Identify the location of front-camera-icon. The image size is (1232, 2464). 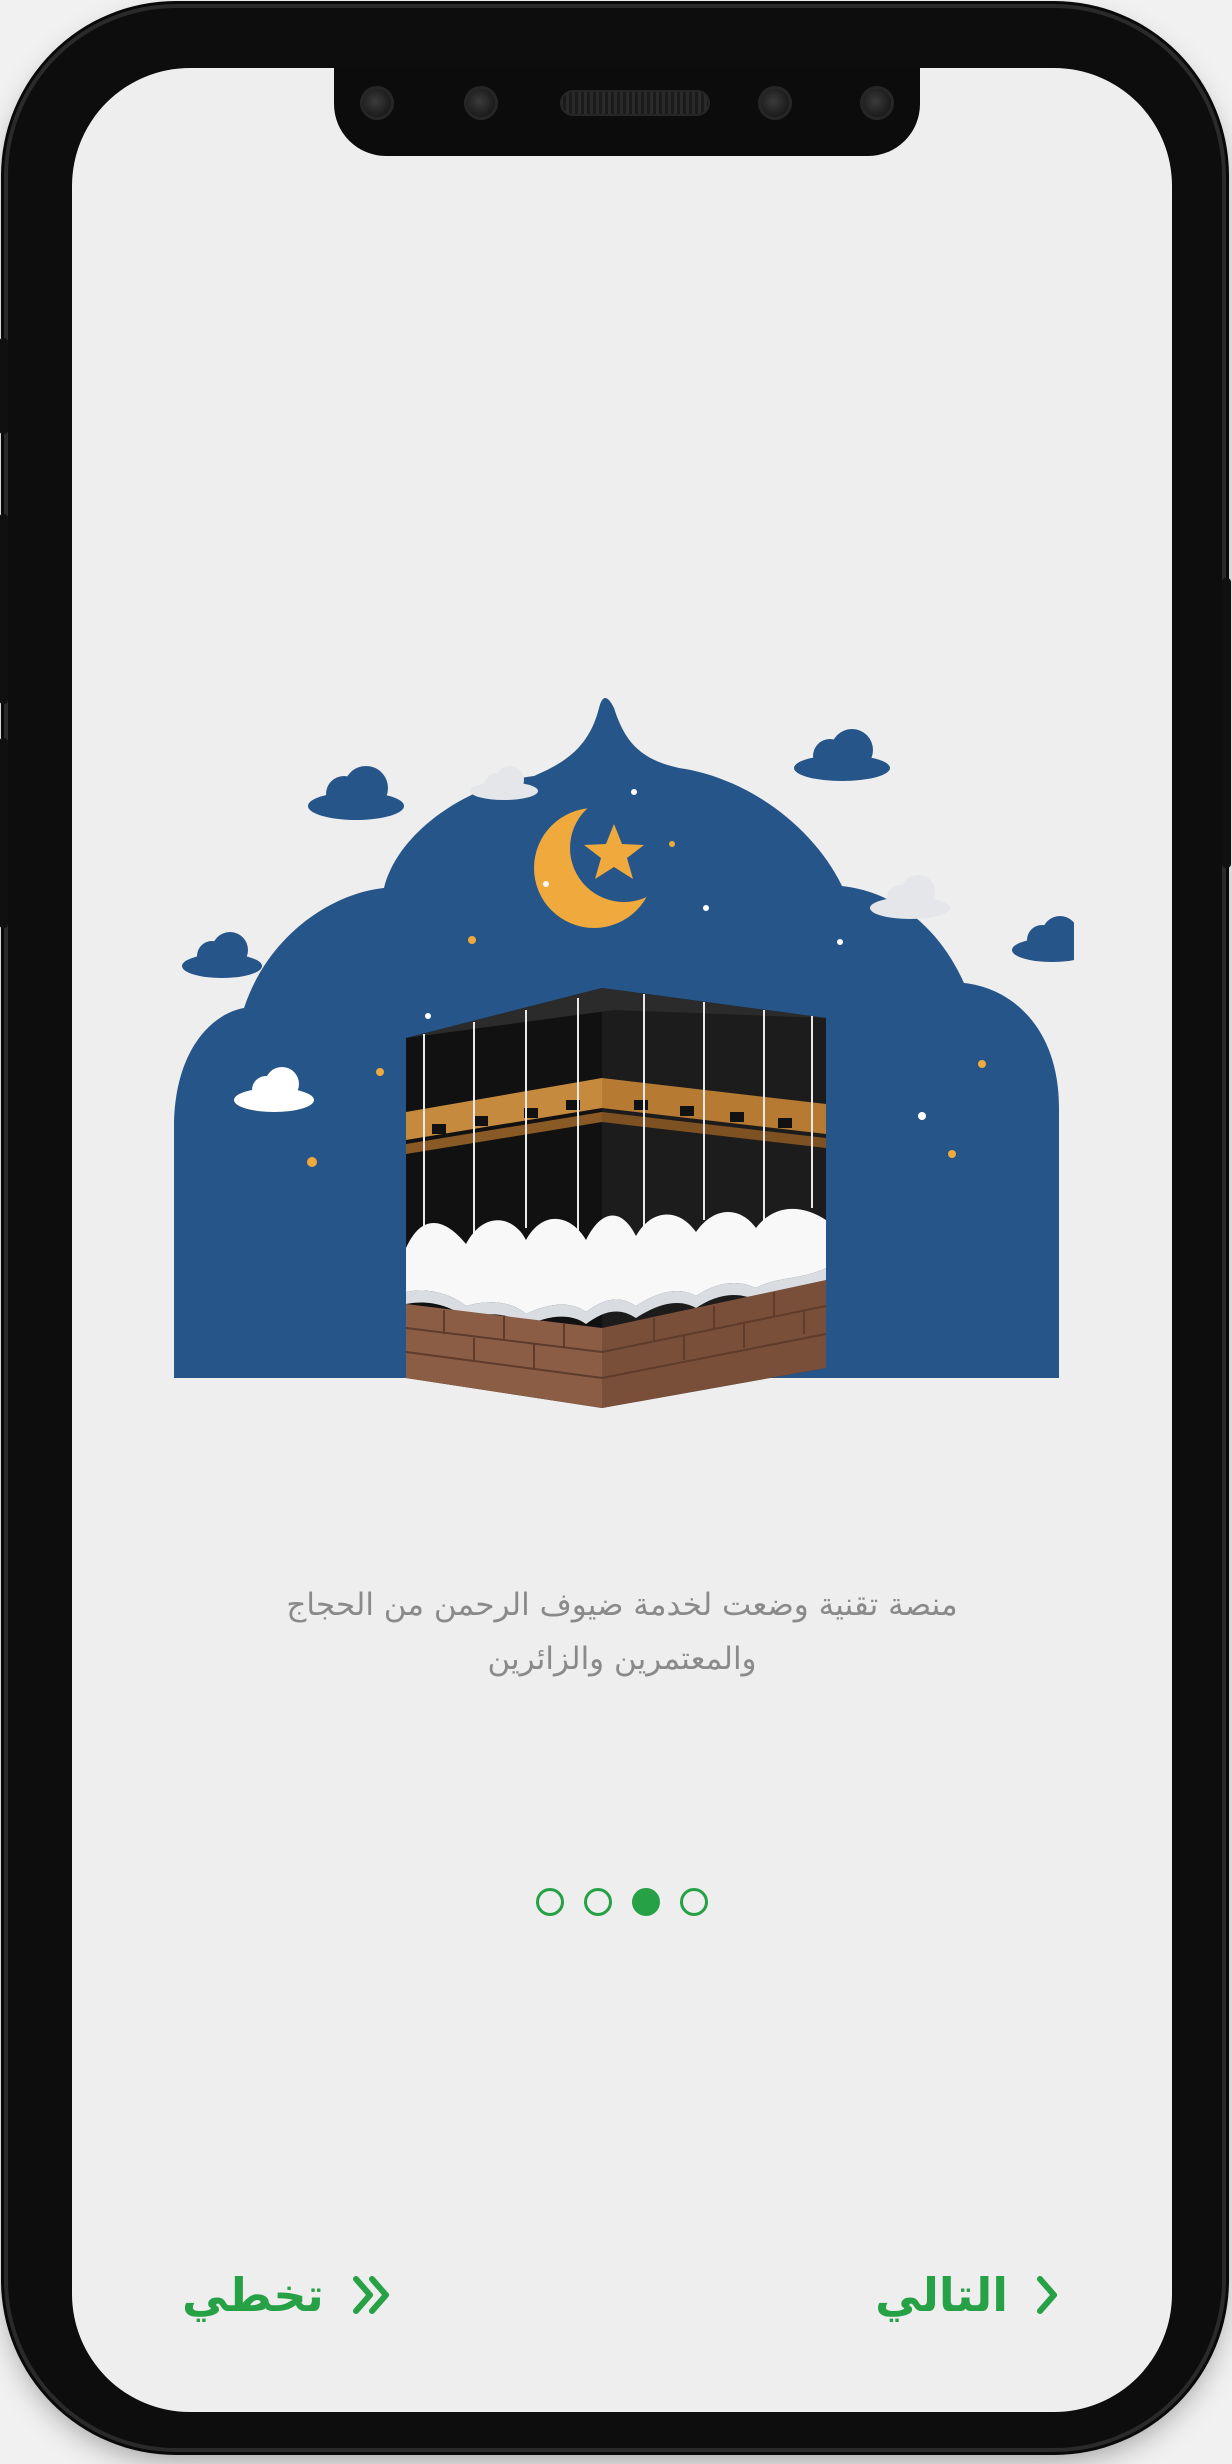
(775, 103).